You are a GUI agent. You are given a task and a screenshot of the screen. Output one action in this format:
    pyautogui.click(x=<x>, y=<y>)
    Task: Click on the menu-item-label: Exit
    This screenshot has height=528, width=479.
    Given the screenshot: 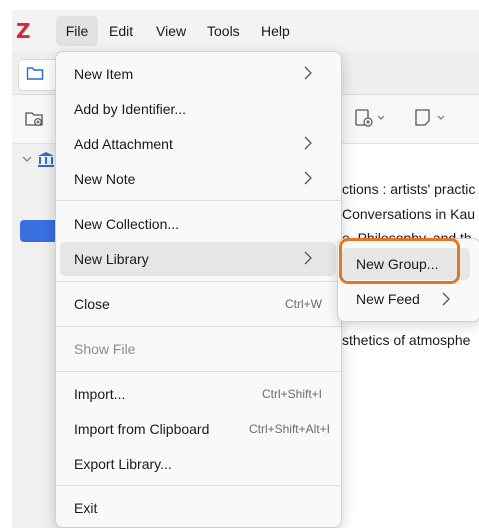 What is the action you would take?
    pyautogui.click(x=86, y=508)
    